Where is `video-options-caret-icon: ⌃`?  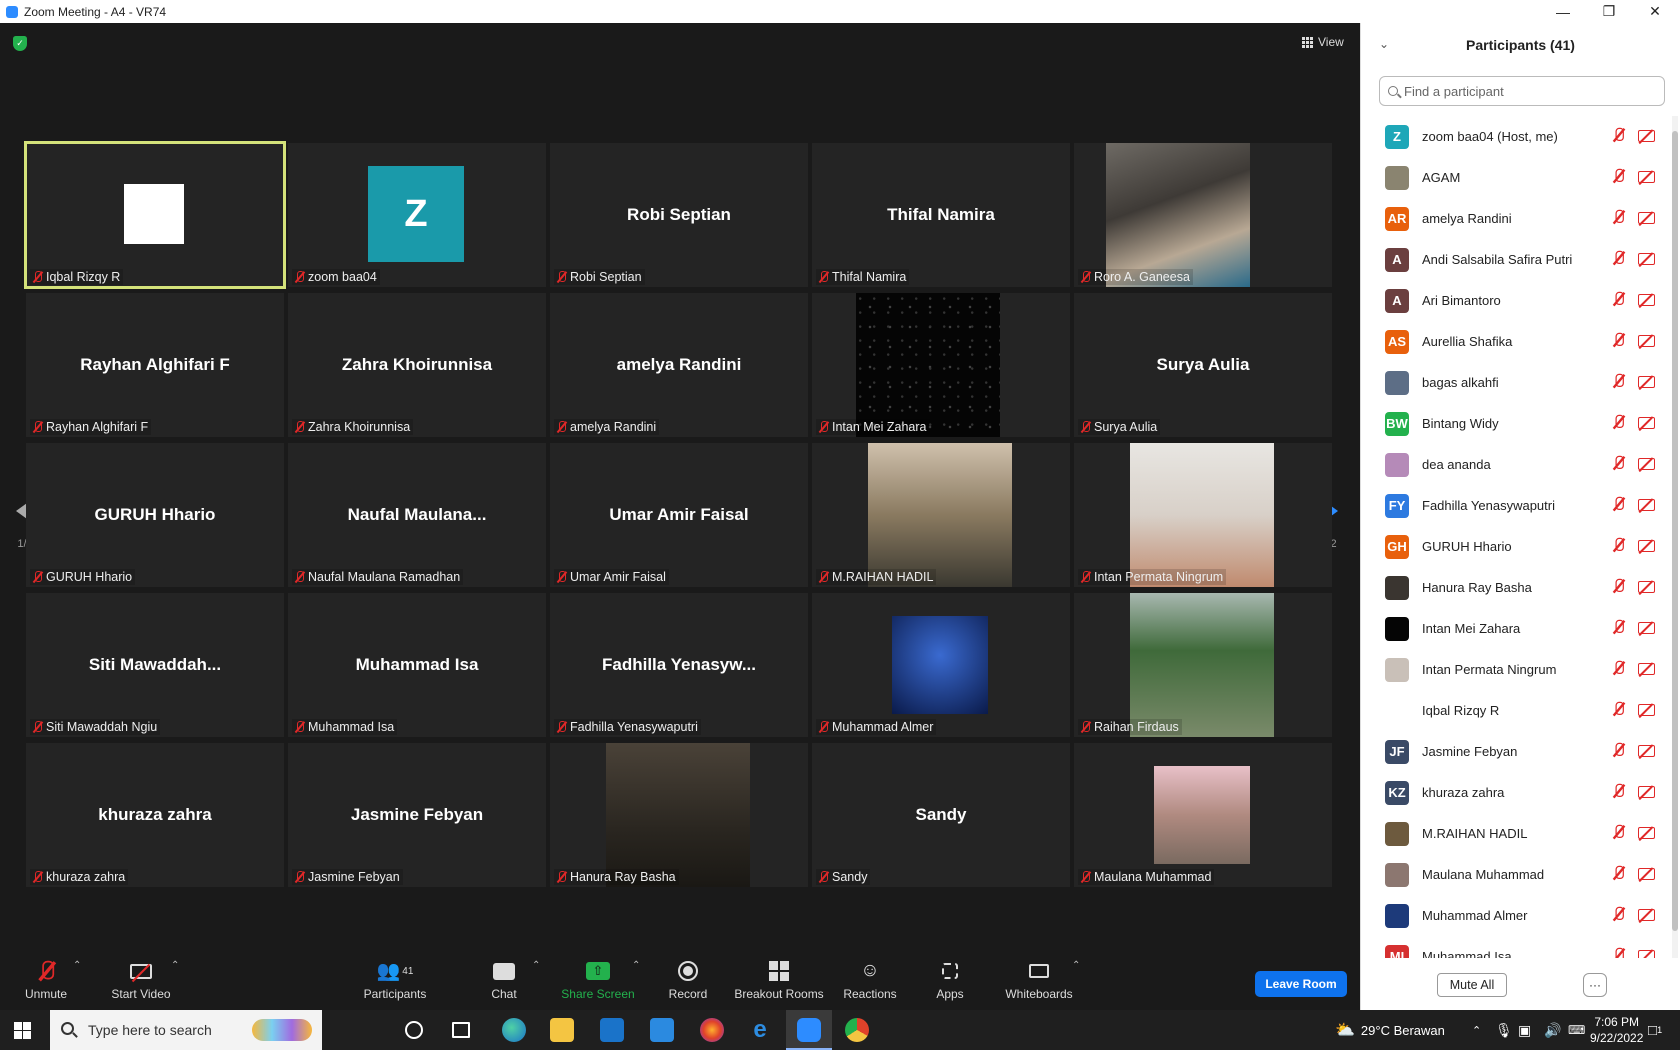 video-options-caret-icon: ⌃ is located at coordinates (175, 965).